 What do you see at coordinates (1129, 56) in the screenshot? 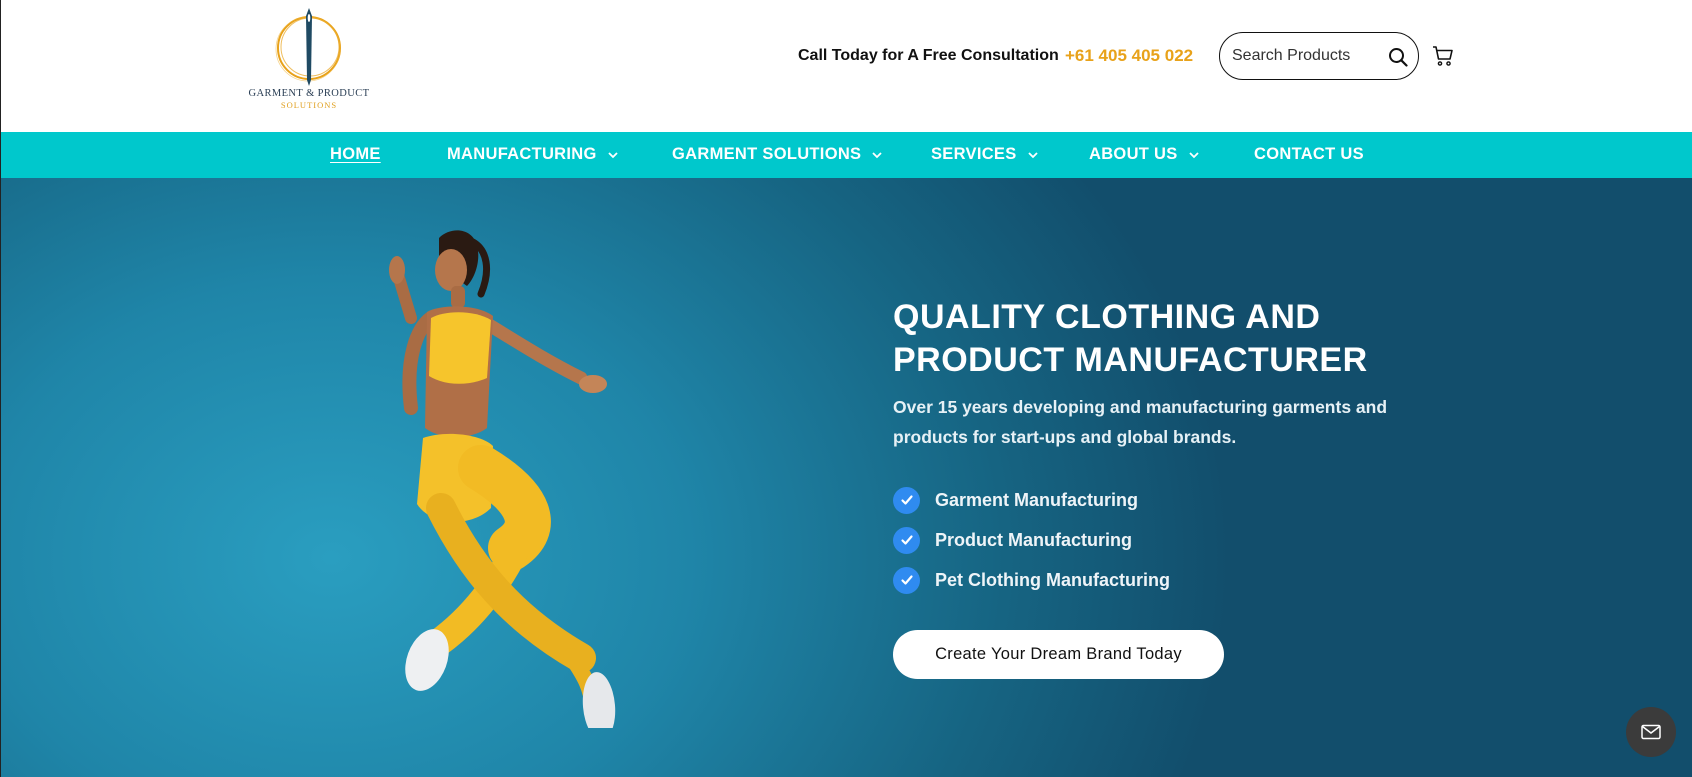
I see `phone-link: +61 405 405 022` at bounding box center [1129, 56].